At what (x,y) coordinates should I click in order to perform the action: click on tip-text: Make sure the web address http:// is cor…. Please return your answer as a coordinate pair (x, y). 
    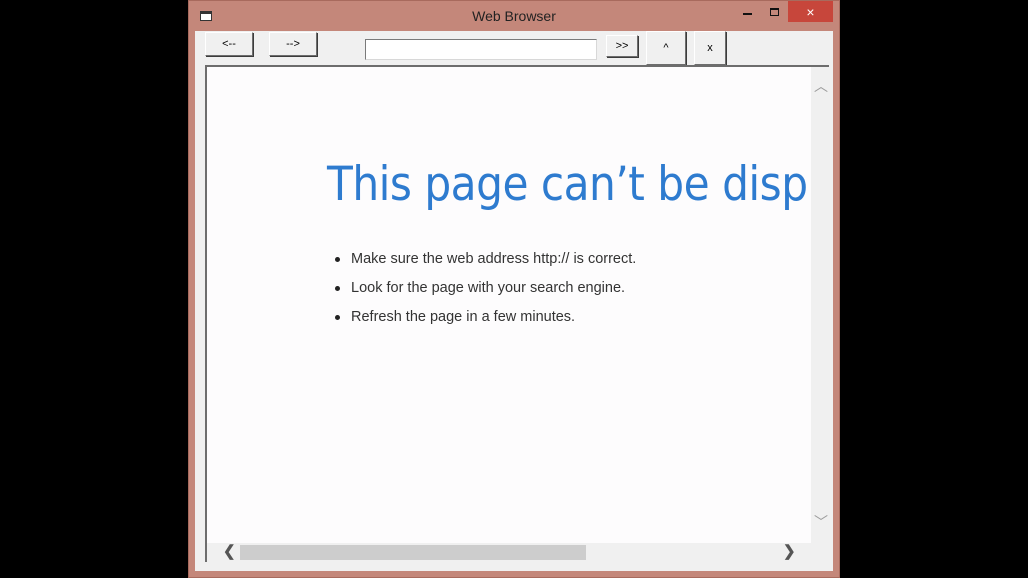
    Looking at the image, I should click on (494, 259).